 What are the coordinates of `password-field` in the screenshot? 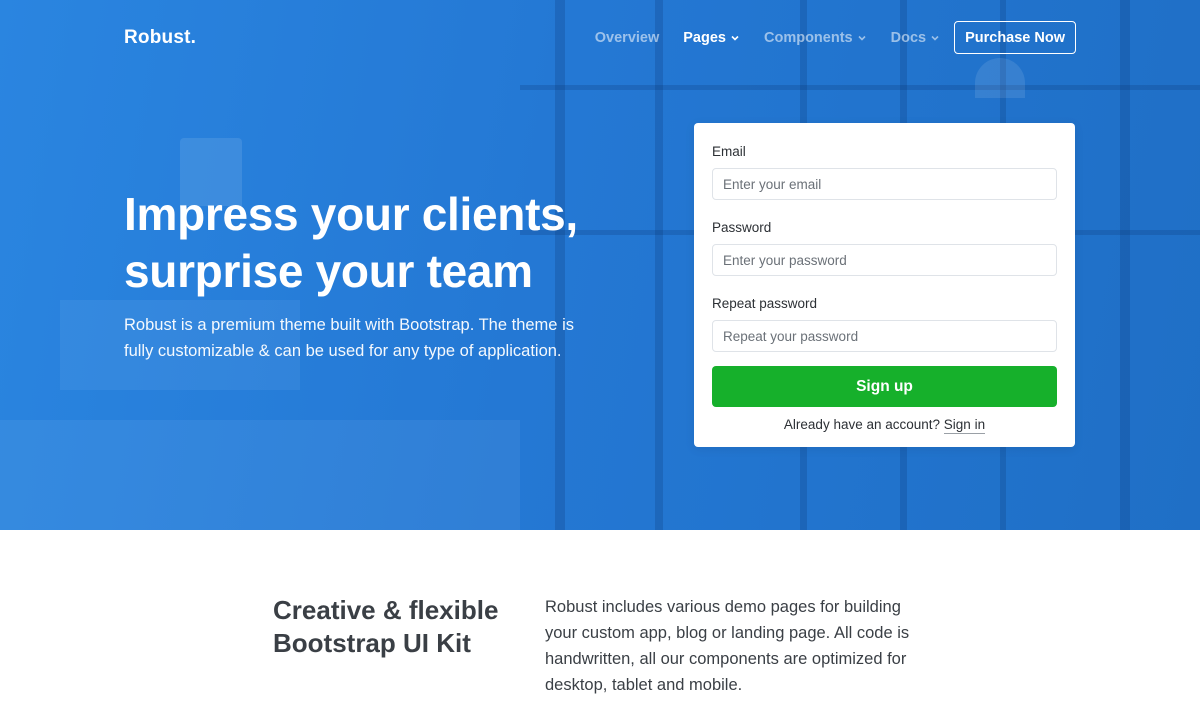 It's located at (884, 260).